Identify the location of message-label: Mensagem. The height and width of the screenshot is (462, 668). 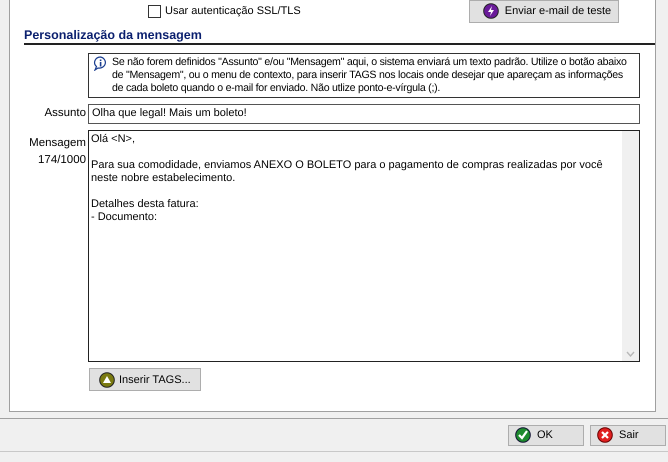
(57, 143).